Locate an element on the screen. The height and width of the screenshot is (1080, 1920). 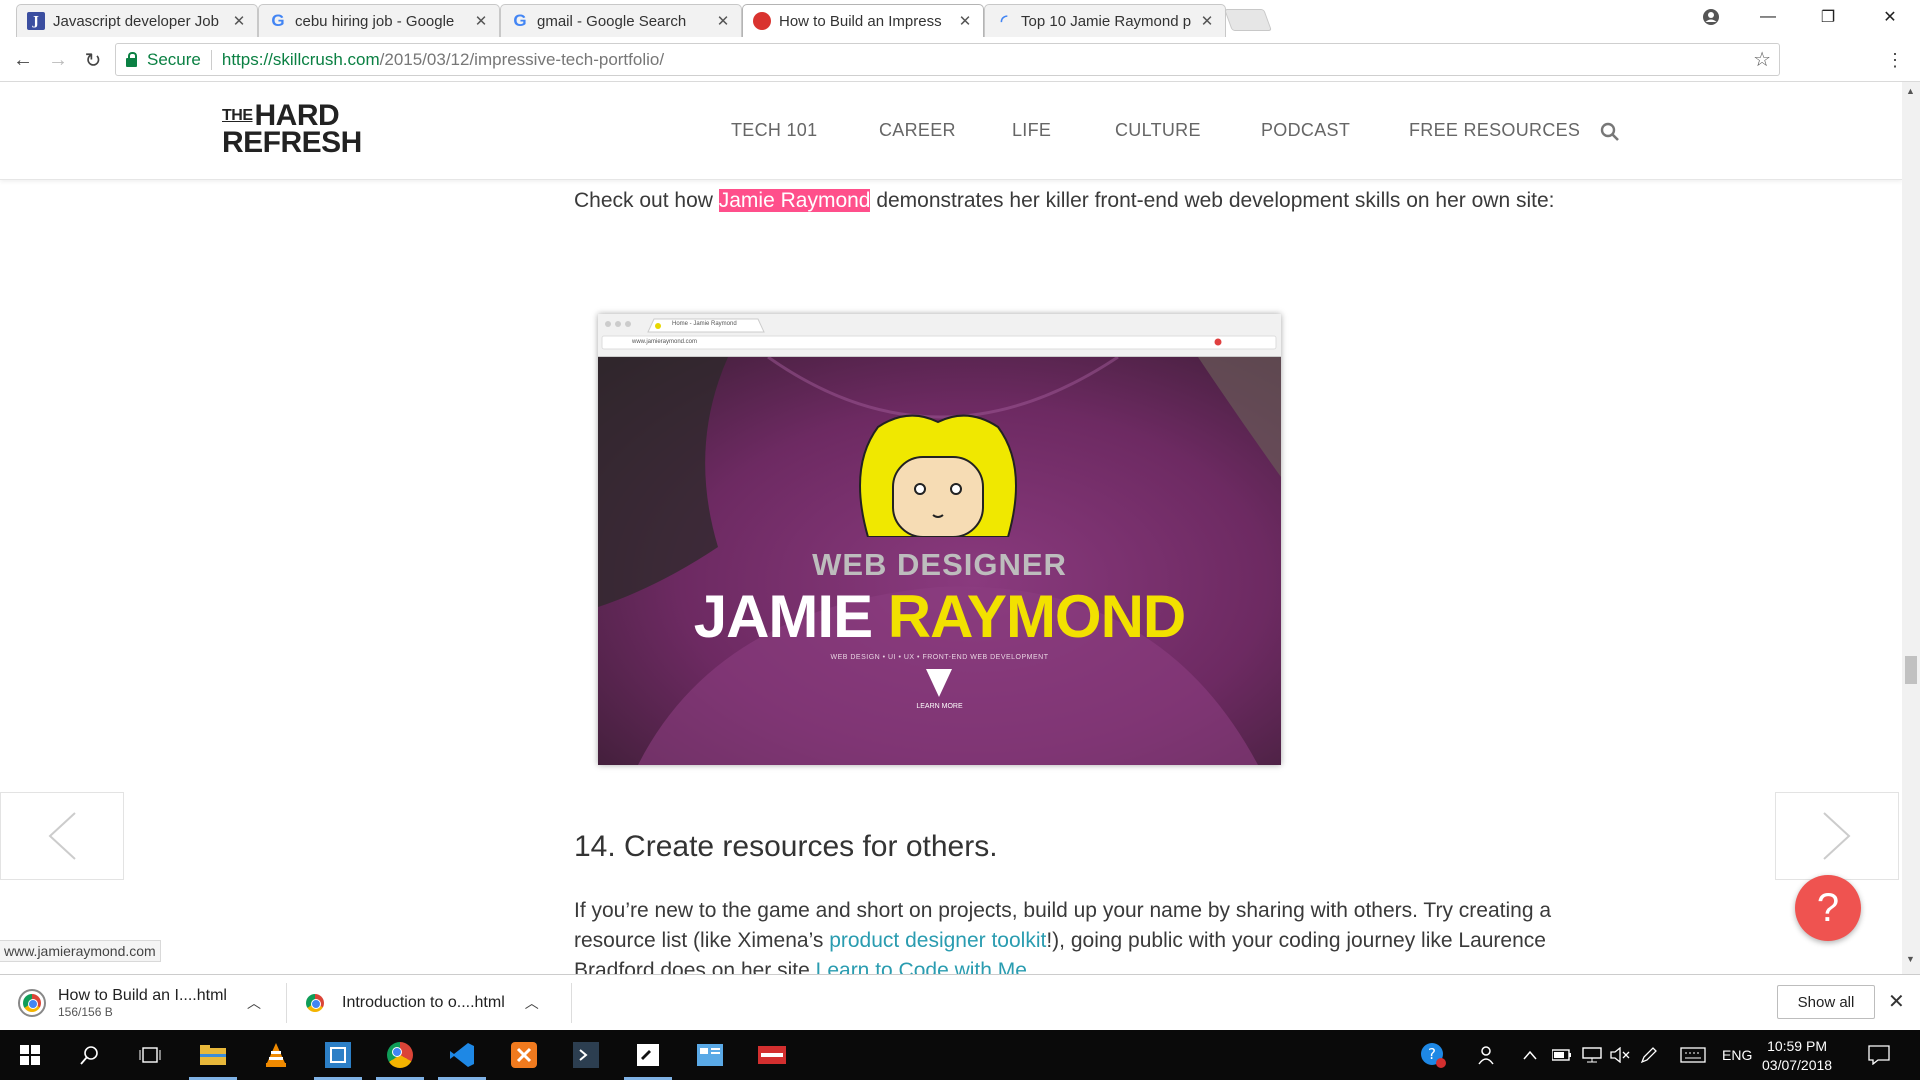
next-article-button is located at coordinates (1837, 836).